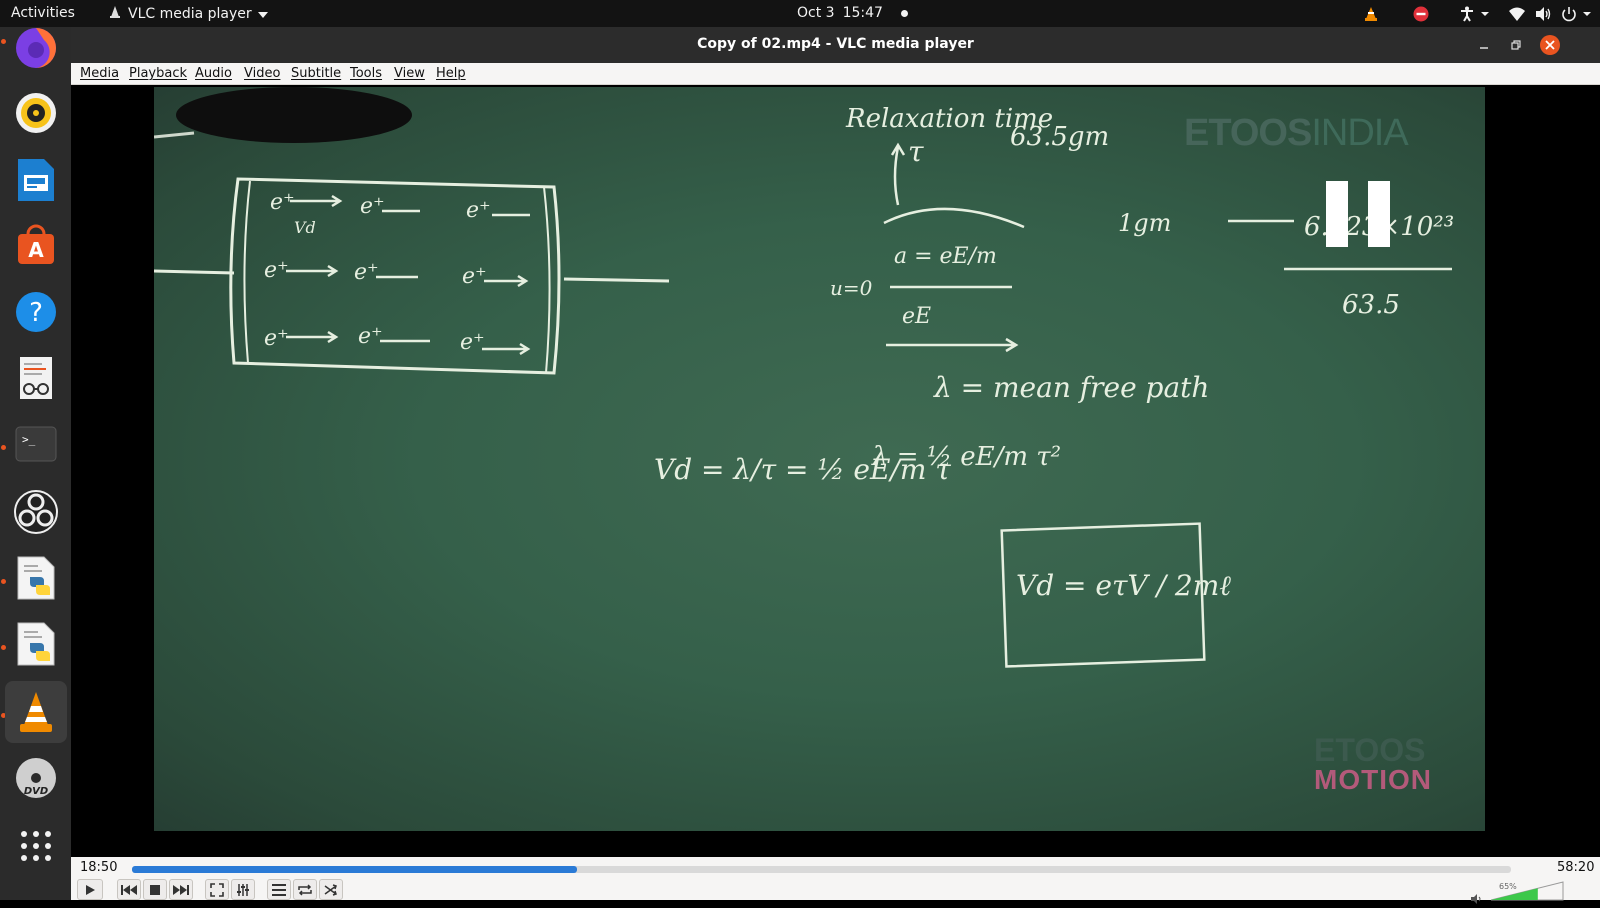  I want to click on playback-controls: 18:50 58:20 65%, so click(835, 880).